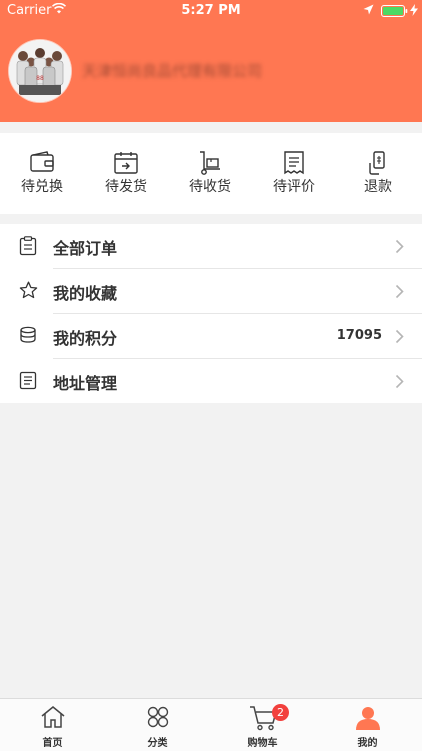 The image size is (422, 751). I want to click on battery-icon, so click(394, 13).